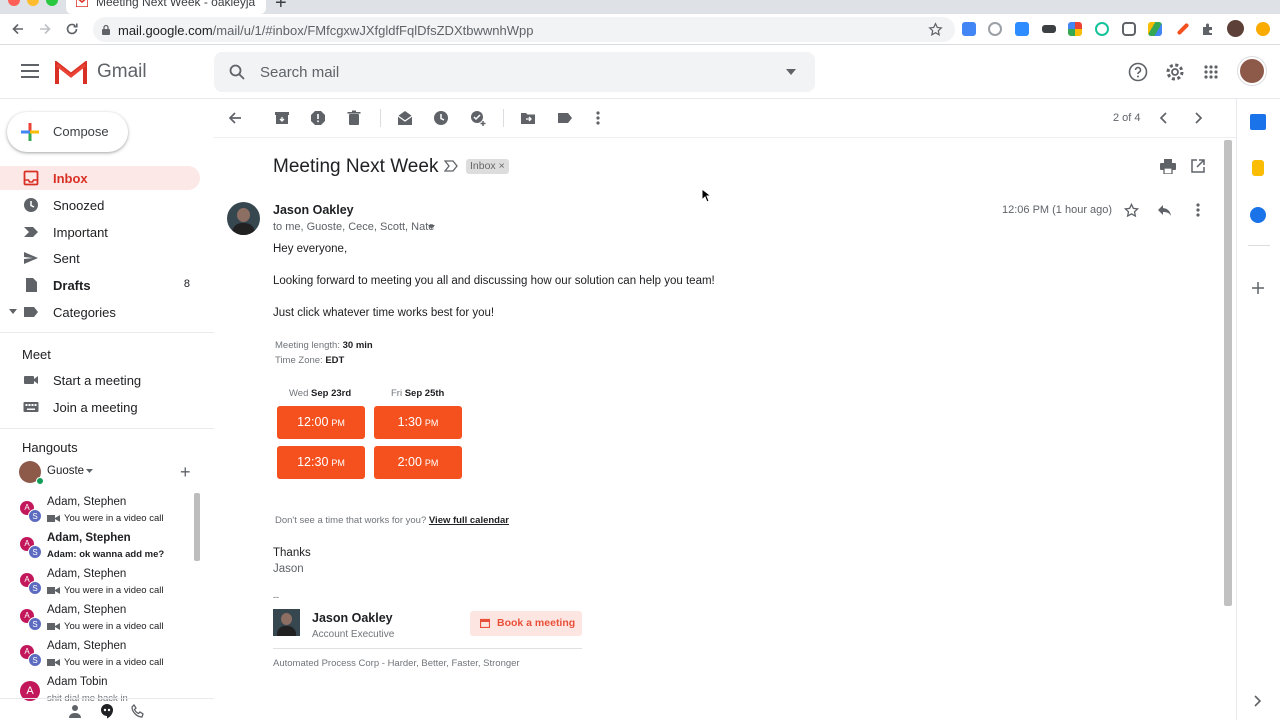  Describe the element at coordinates (487, 166) in the screenshot. I see `inbox-label-chip: Inbox ×` at that location.